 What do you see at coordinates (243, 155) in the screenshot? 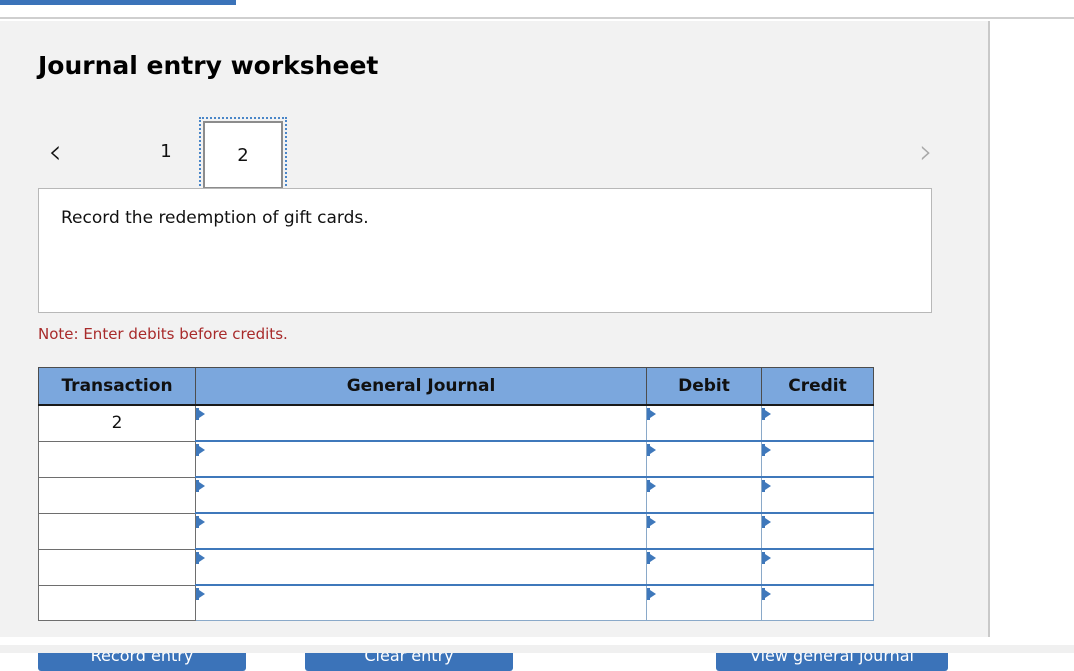
I see `pager-page-2: 2` at bounding box center [243, 155].